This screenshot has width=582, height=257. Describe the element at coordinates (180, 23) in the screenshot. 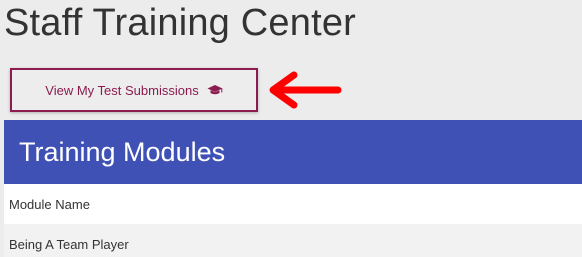

I see `page-title: Staff Training Center` at that location.